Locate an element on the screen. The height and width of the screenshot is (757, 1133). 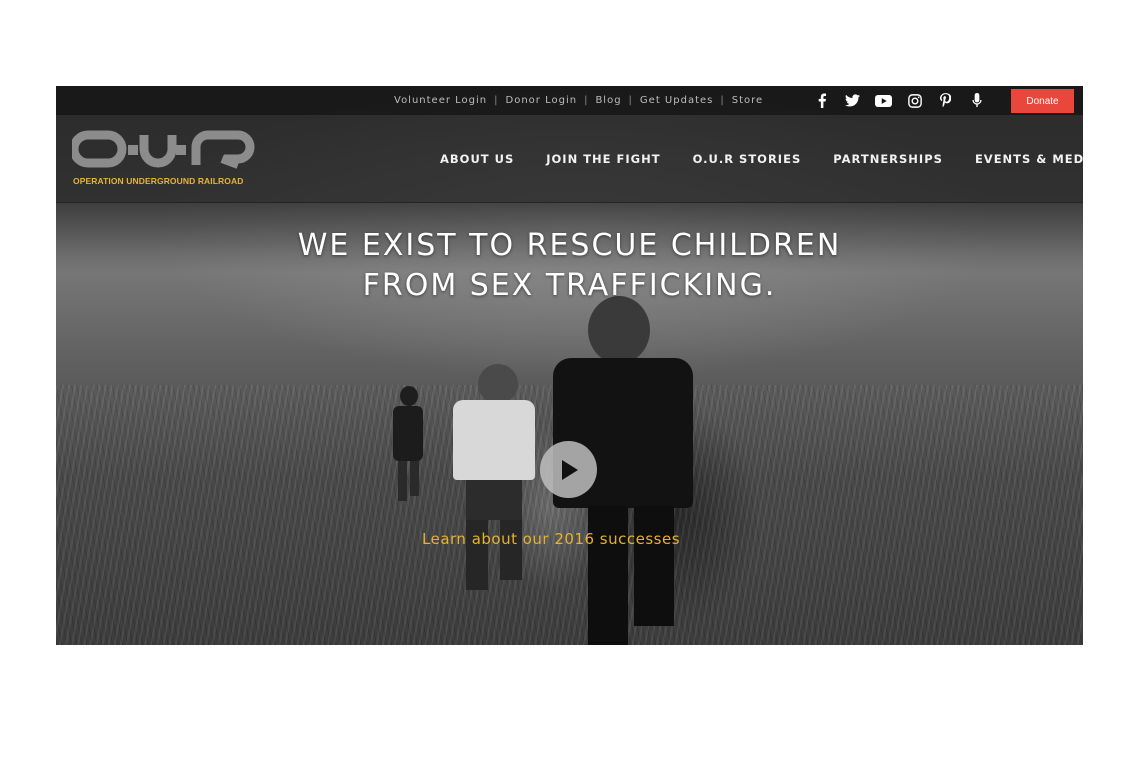
donate-button: Donate is located at coordinates (1042, 101).